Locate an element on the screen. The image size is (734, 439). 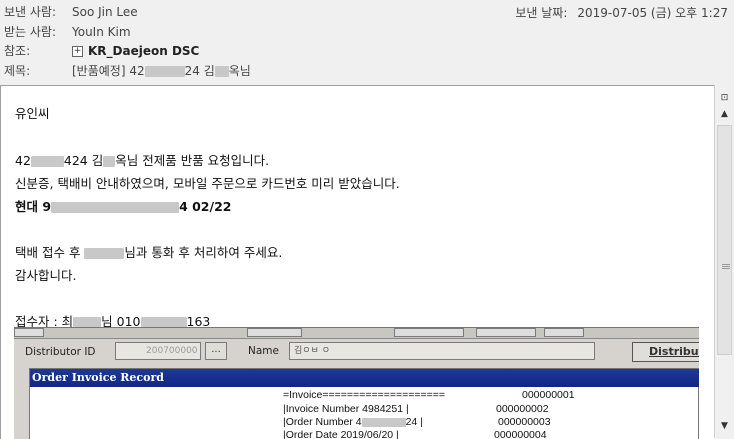
vertical-scrollbar: ⊡ ▲ ▼ is located at coordinates (724, 261).